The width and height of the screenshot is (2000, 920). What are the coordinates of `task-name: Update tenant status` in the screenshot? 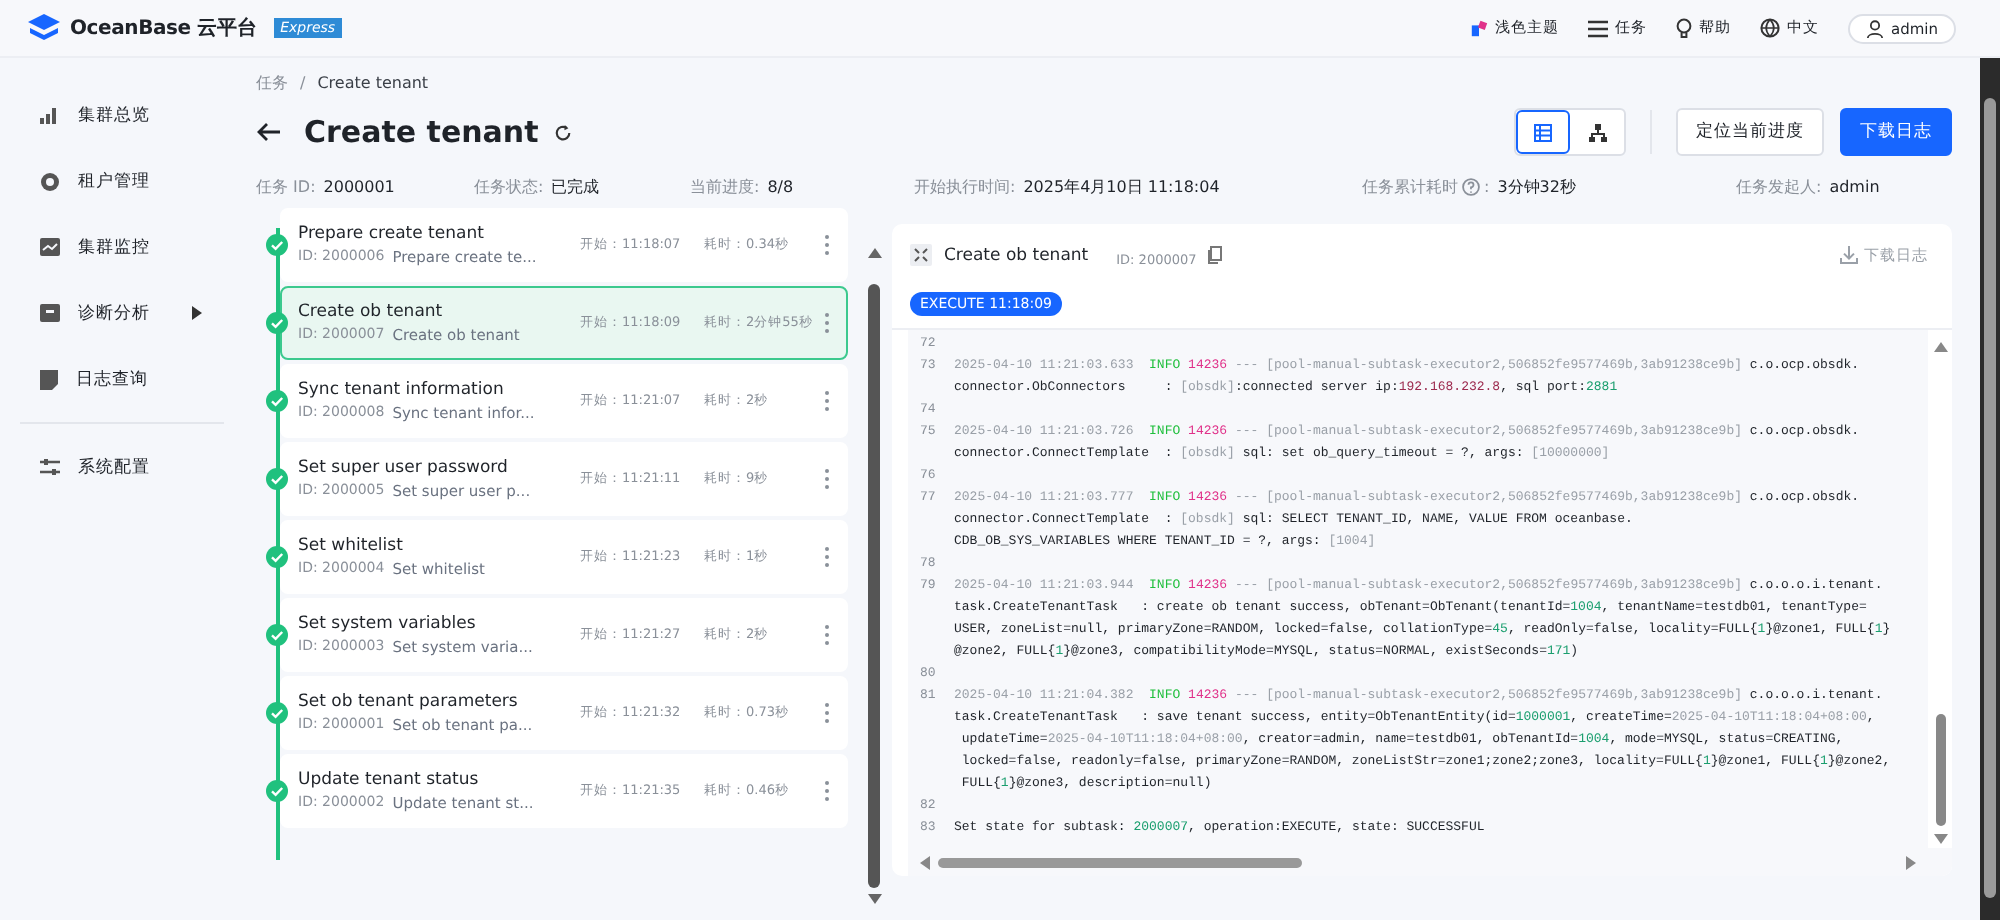 It's located at (389, 780).